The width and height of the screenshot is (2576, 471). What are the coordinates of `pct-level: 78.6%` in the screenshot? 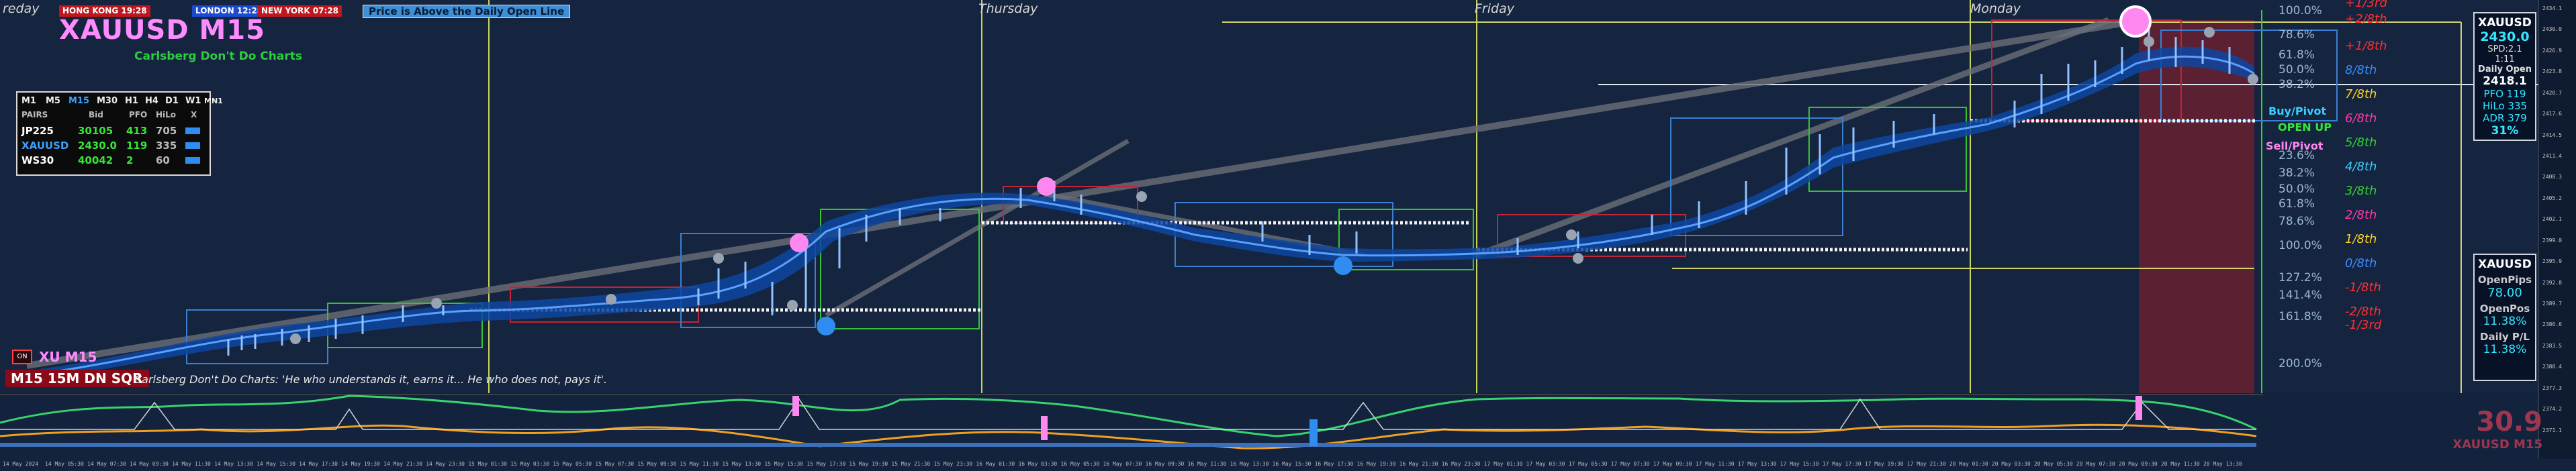 It's located at (2297, 35).